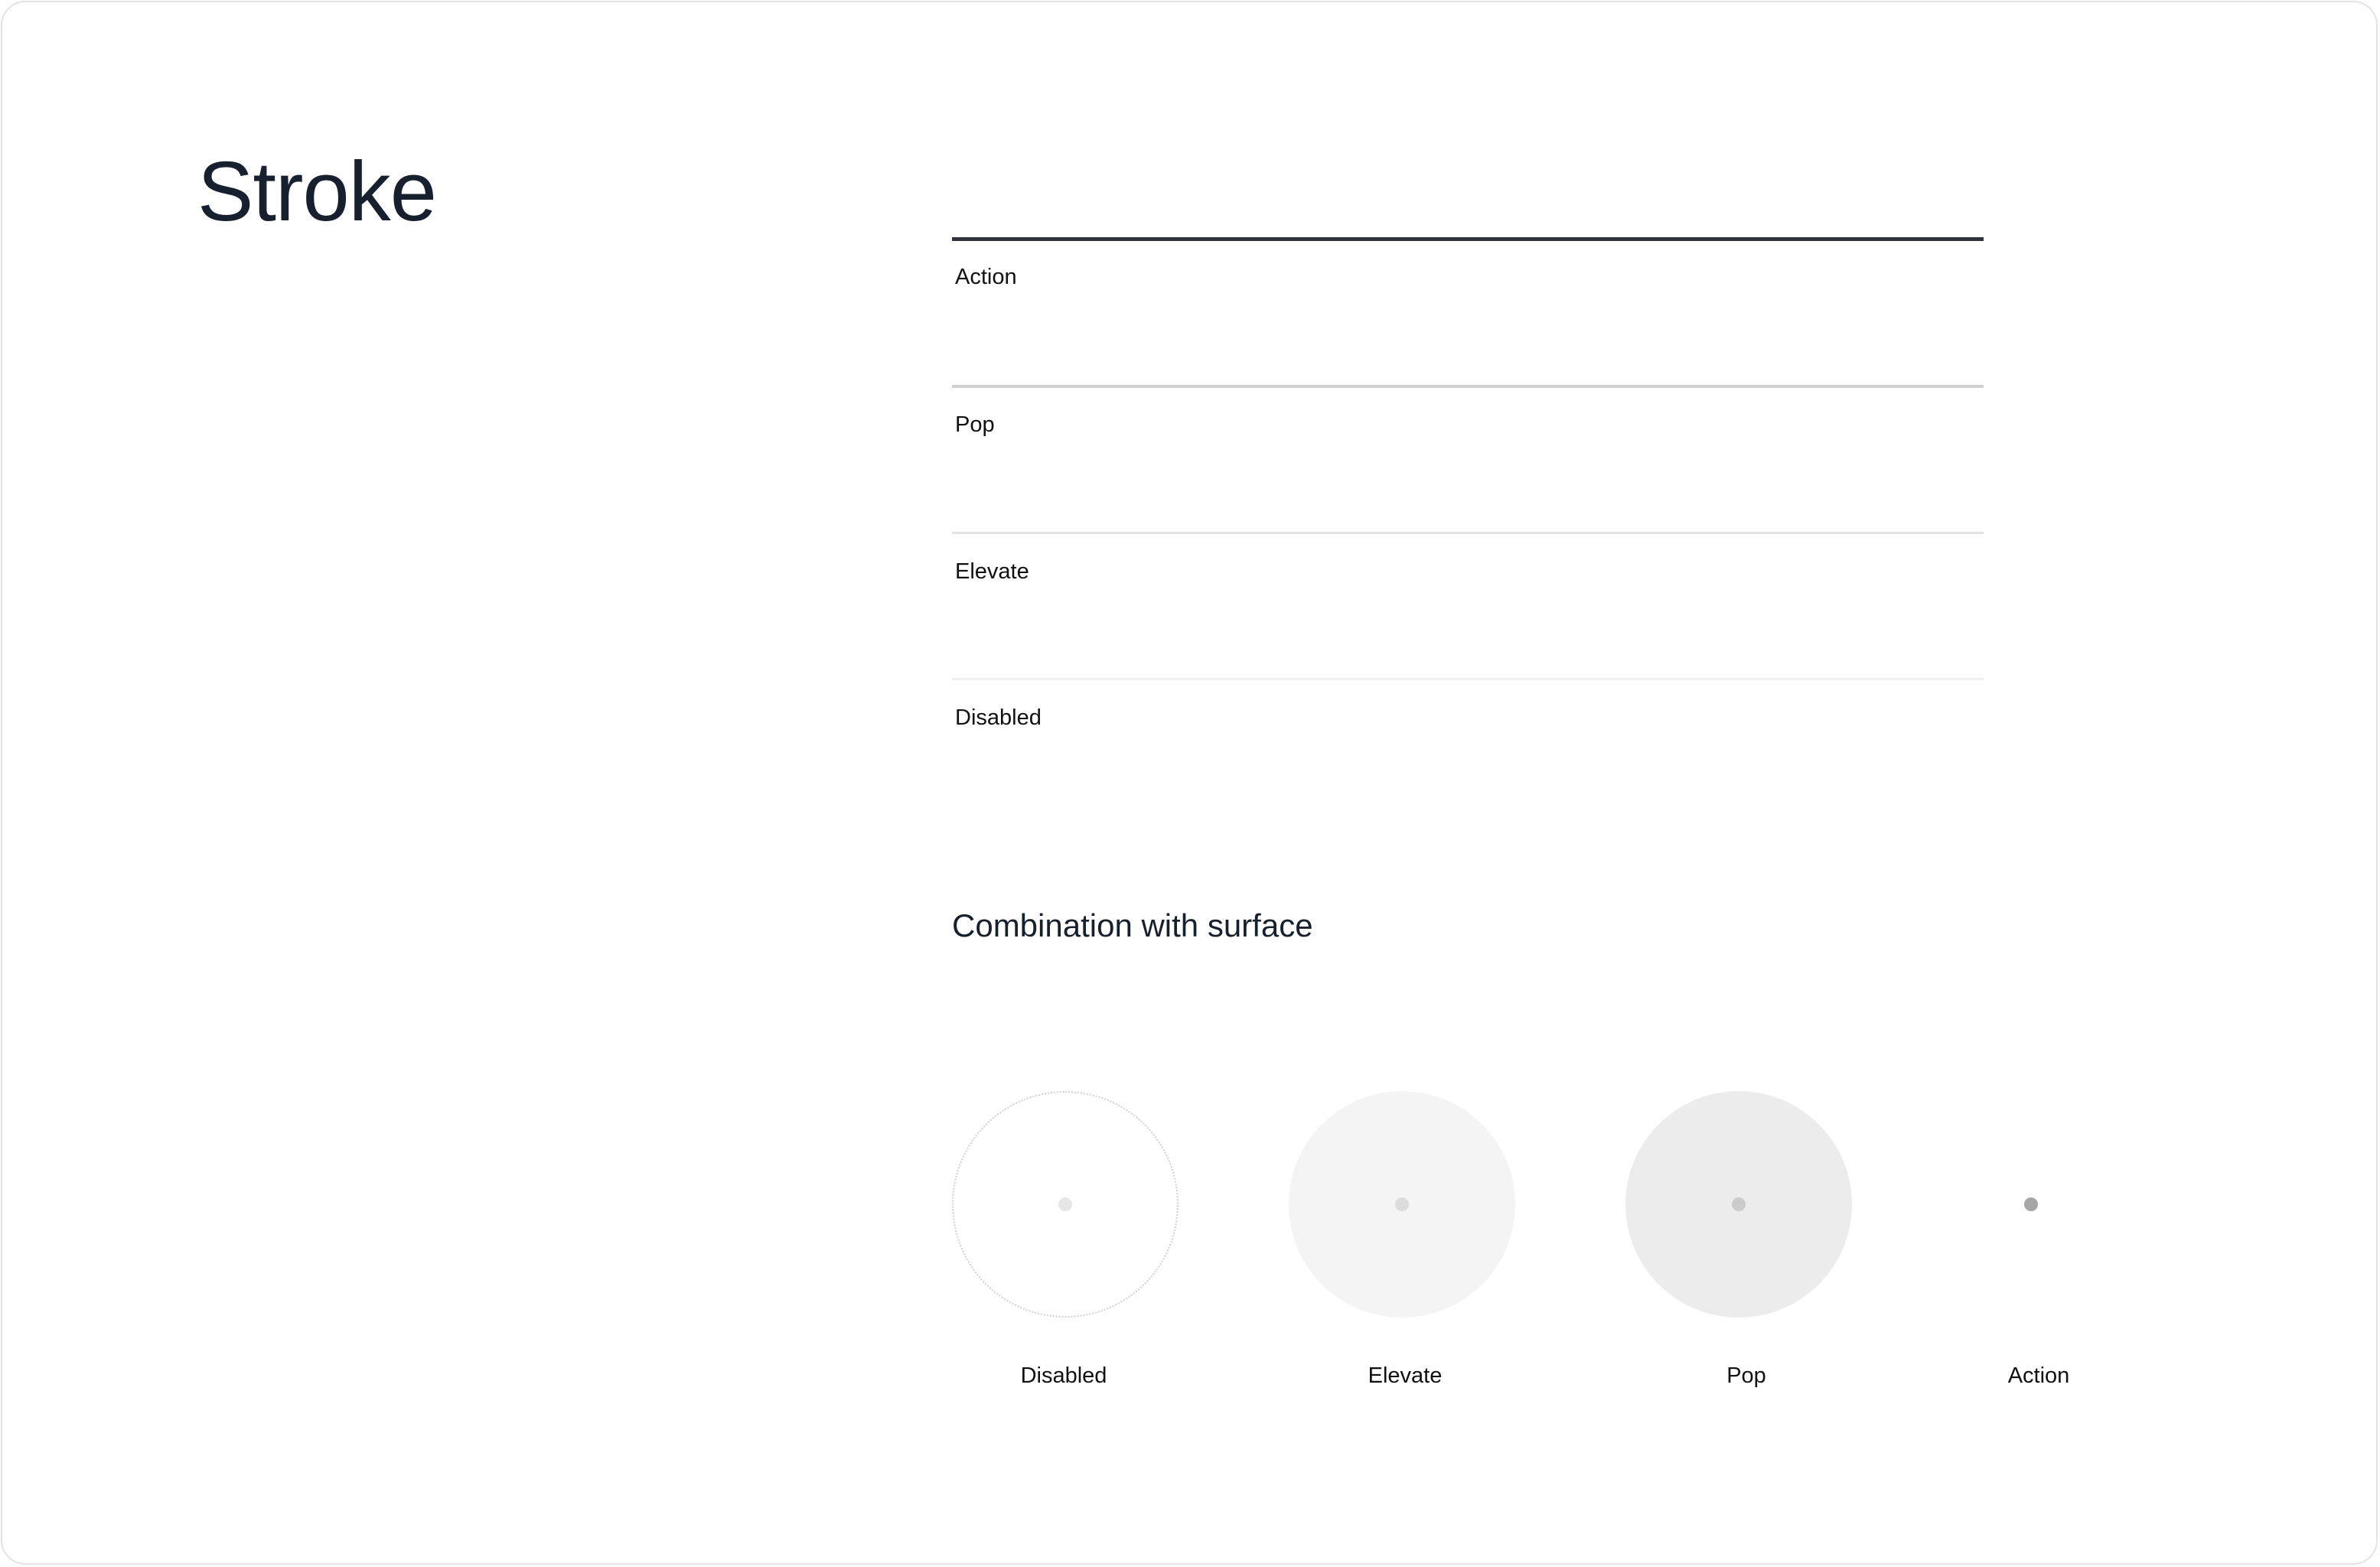 This screenshot has width=2380, height=1567. I want to click on swatch-label-action: Action, so click(2039, 1375).